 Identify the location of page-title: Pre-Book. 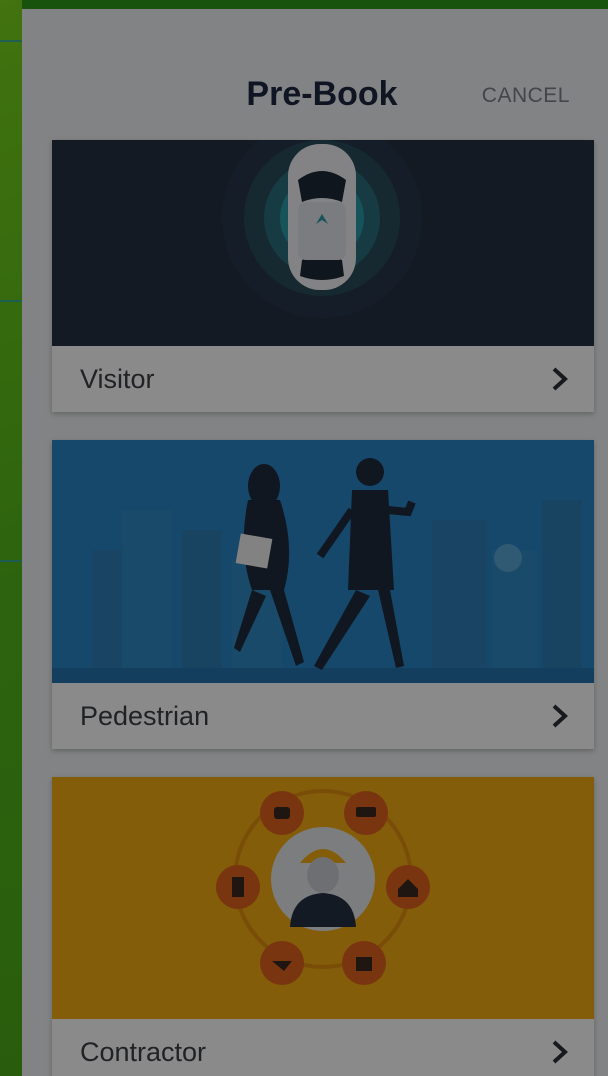
(322, 94).